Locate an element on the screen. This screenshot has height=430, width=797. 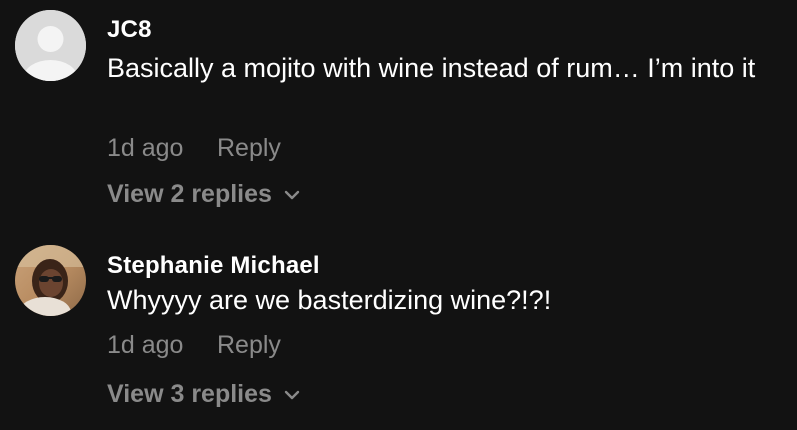
default-user-icon is located at coordinates (50, 45).